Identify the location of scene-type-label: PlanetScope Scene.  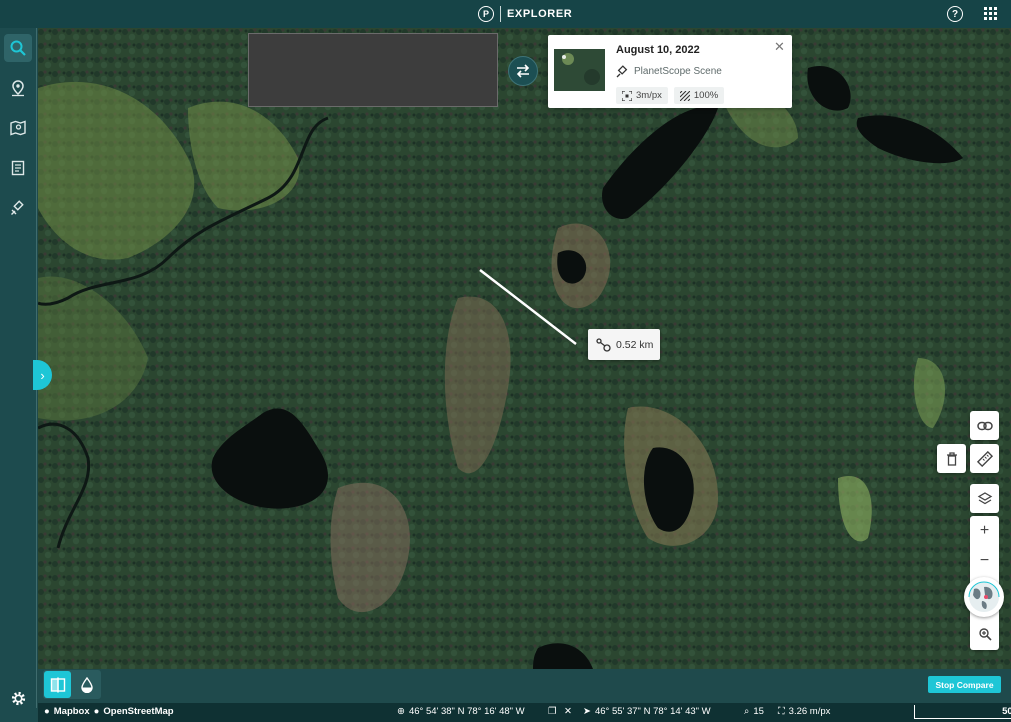
(678, 71).